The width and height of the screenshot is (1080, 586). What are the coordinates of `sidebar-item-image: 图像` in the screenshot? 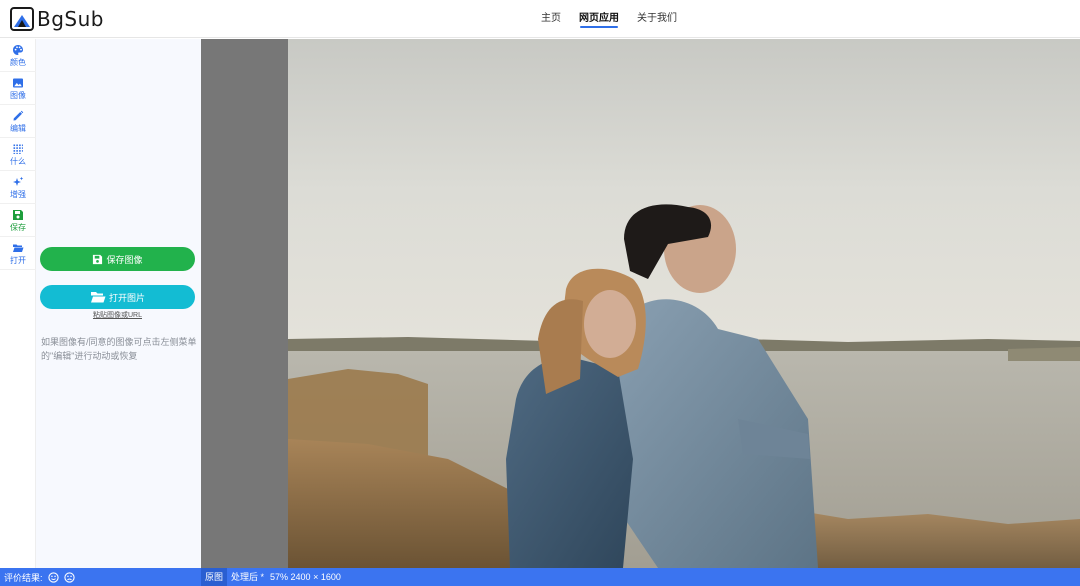 It's located at (18, 88).